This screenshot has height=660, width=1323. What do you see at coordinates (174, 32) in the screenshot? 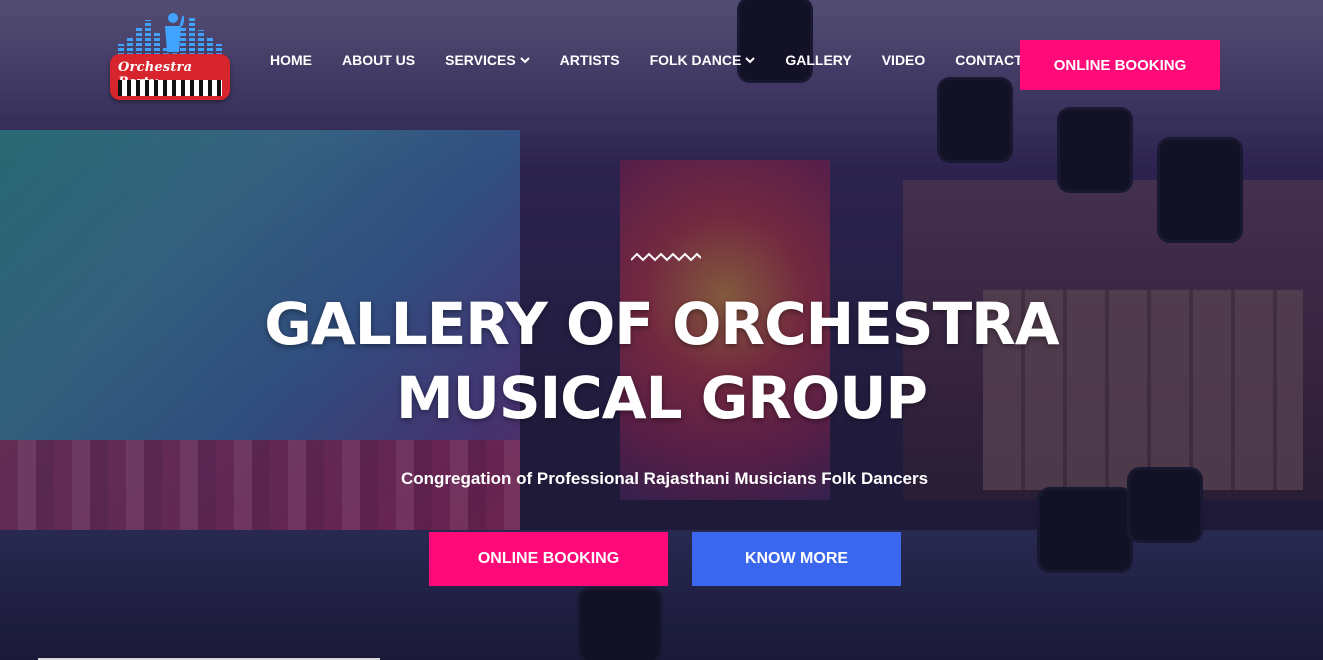
I see `singer-figure-icon` at bounding box center [174, 32].